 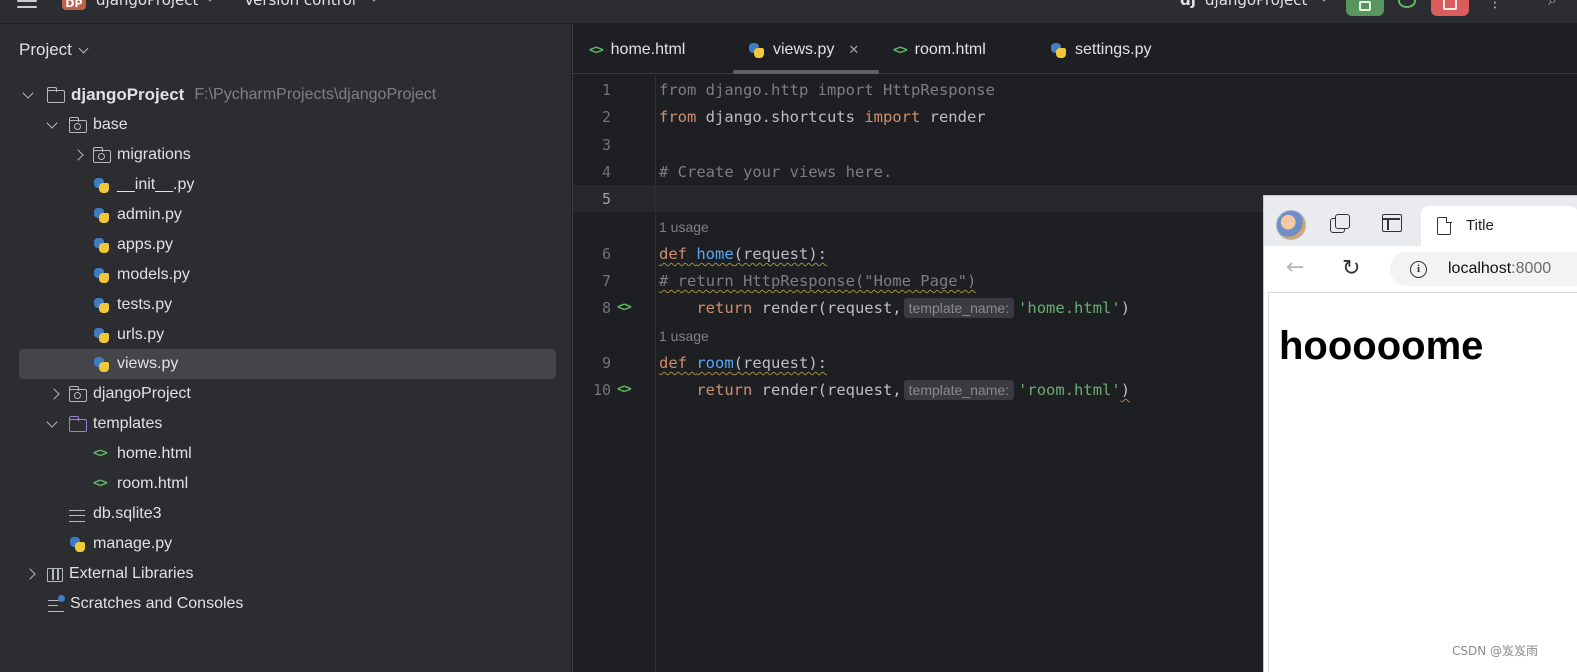 I want to click on tab-actions-icon, so click(x=1392, y=223).